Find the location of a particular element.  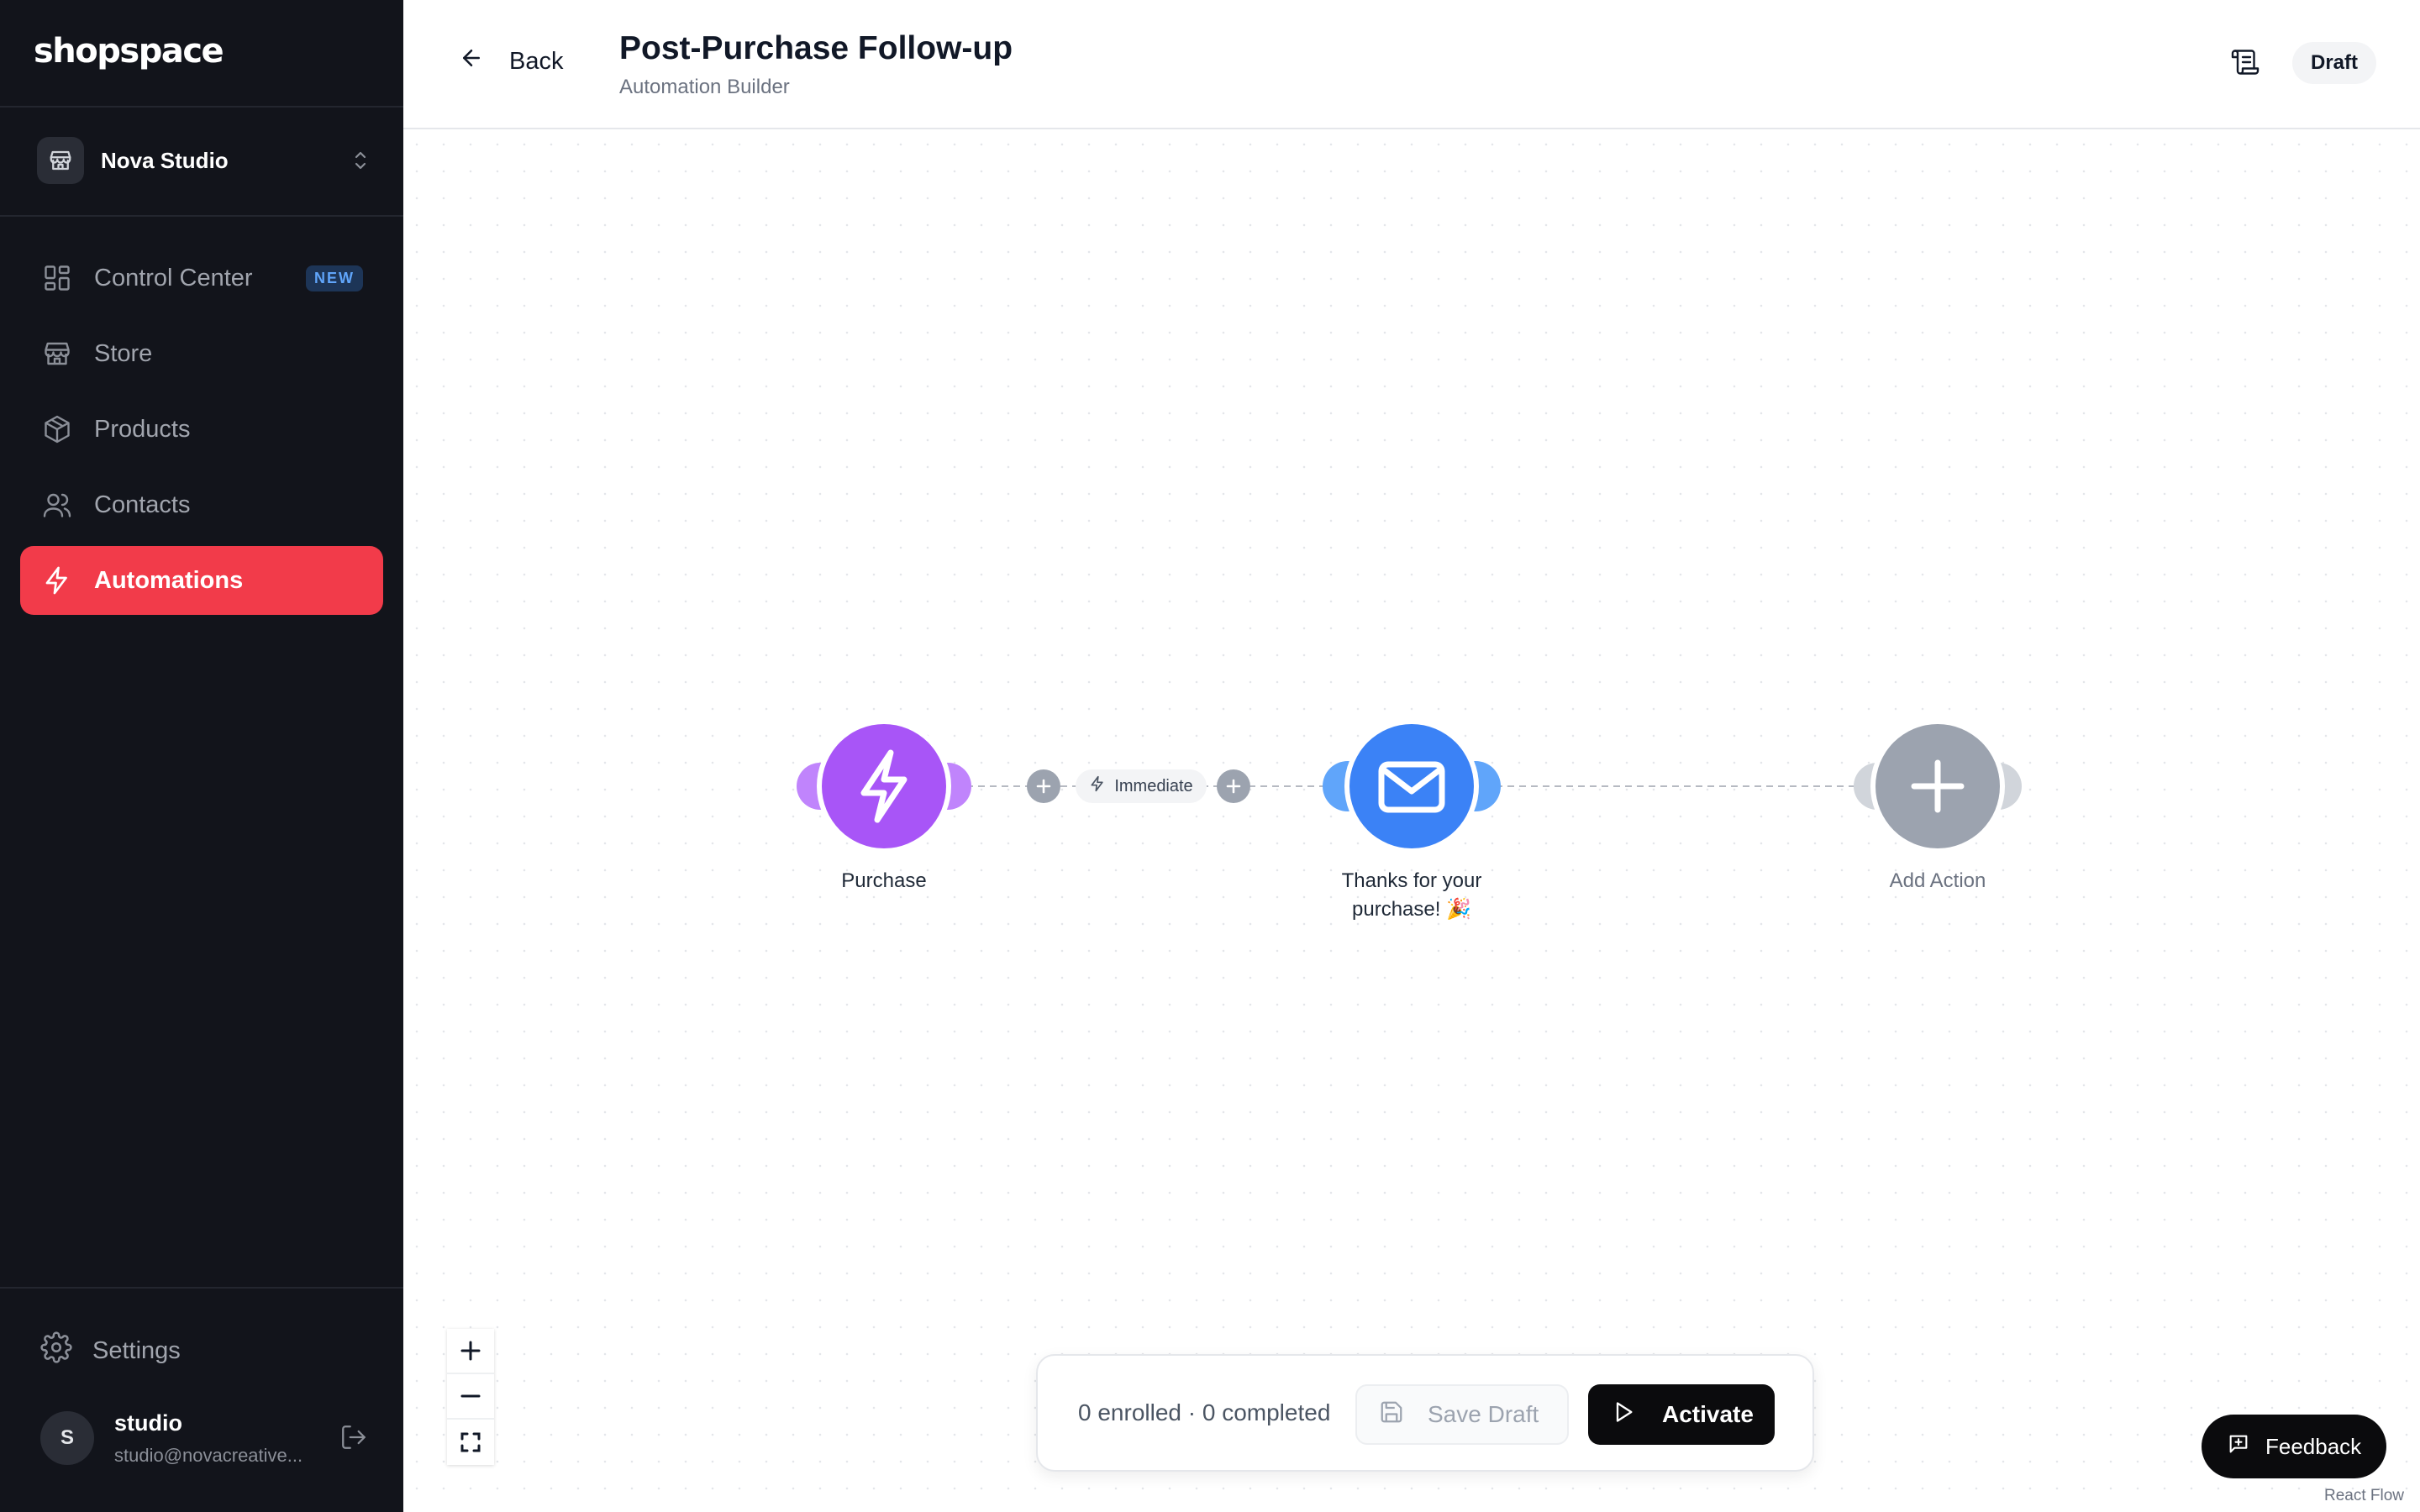

scroll-log-icon is located at coordinates (2245, 64).